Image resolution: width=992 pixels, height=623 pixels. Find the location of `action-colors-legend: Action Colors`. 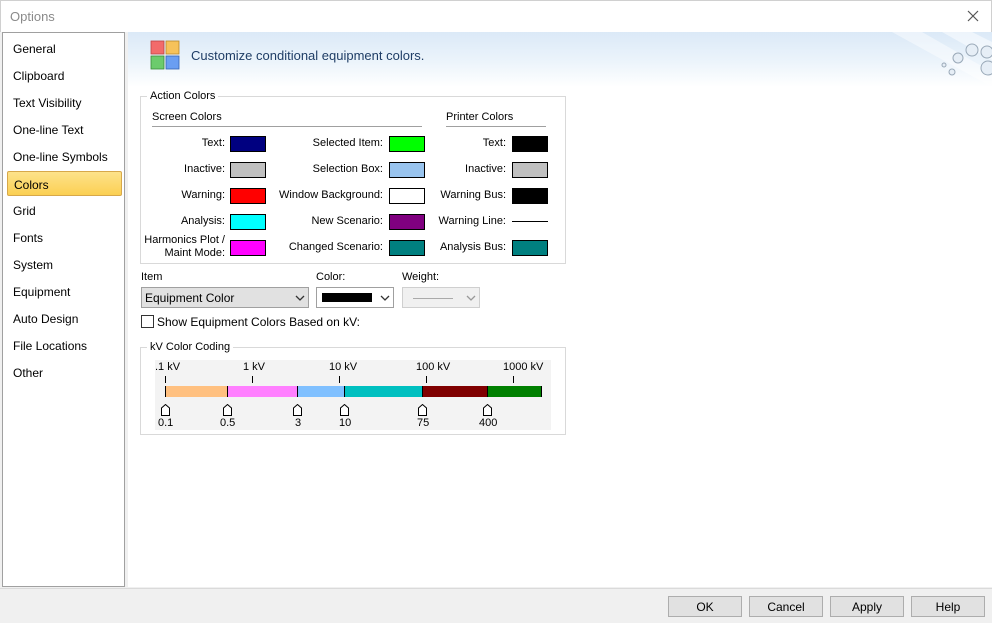

action-colors-legend: Action Colors is located at coordinates (183, 96).